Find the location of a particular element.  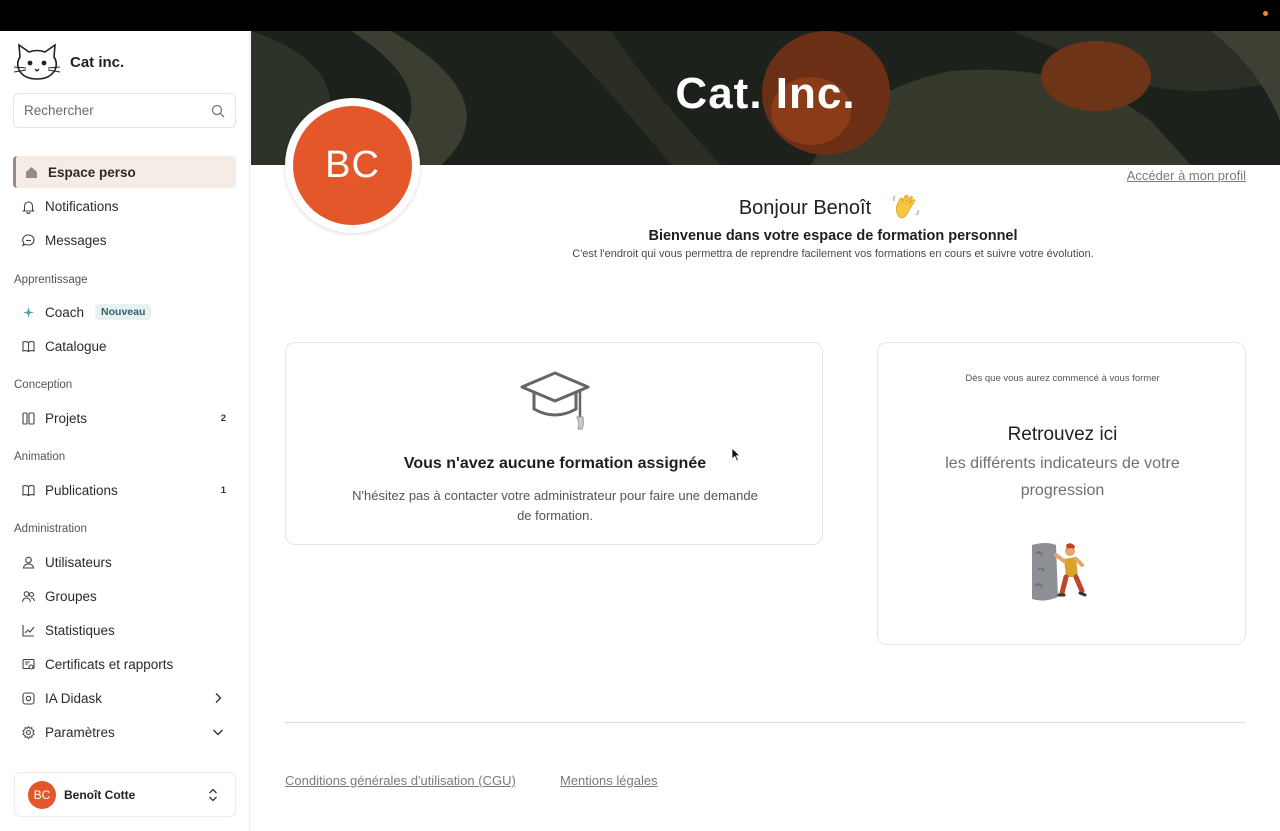

user-icon is located at coordinates (28, 562).